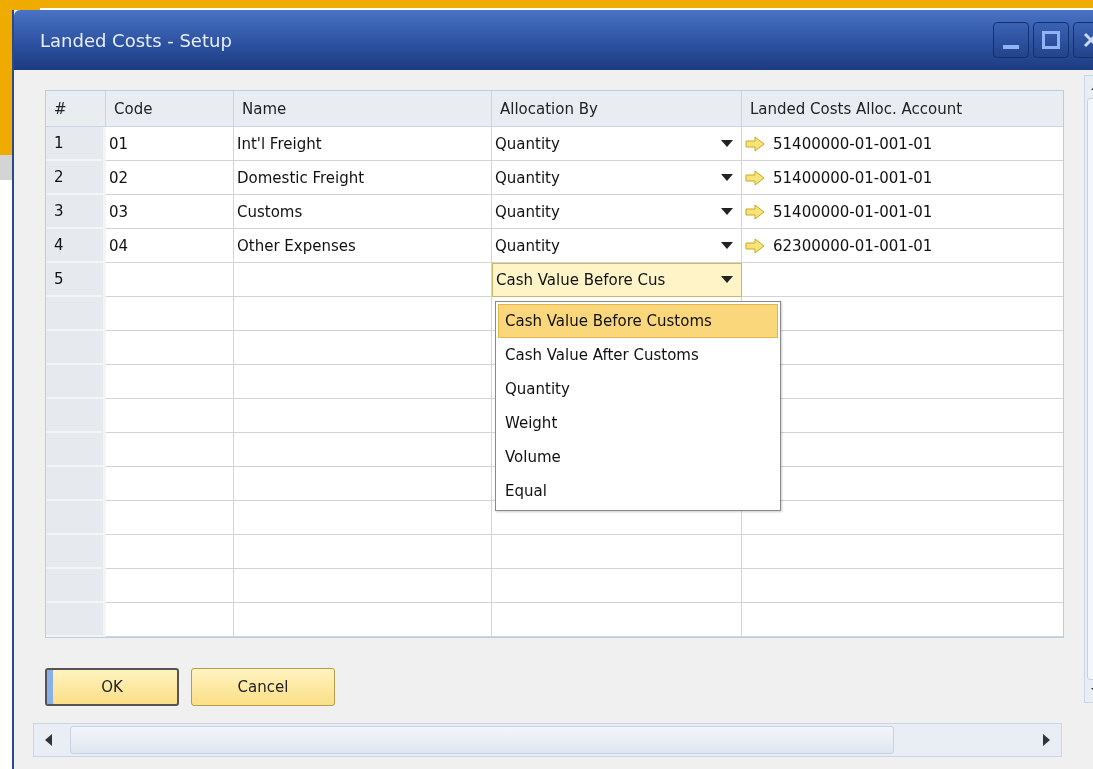  Describe the element at coordinates (638, 321) in the screenshot. I see `dropdown-option: Cash Value Before Customs` at that location.